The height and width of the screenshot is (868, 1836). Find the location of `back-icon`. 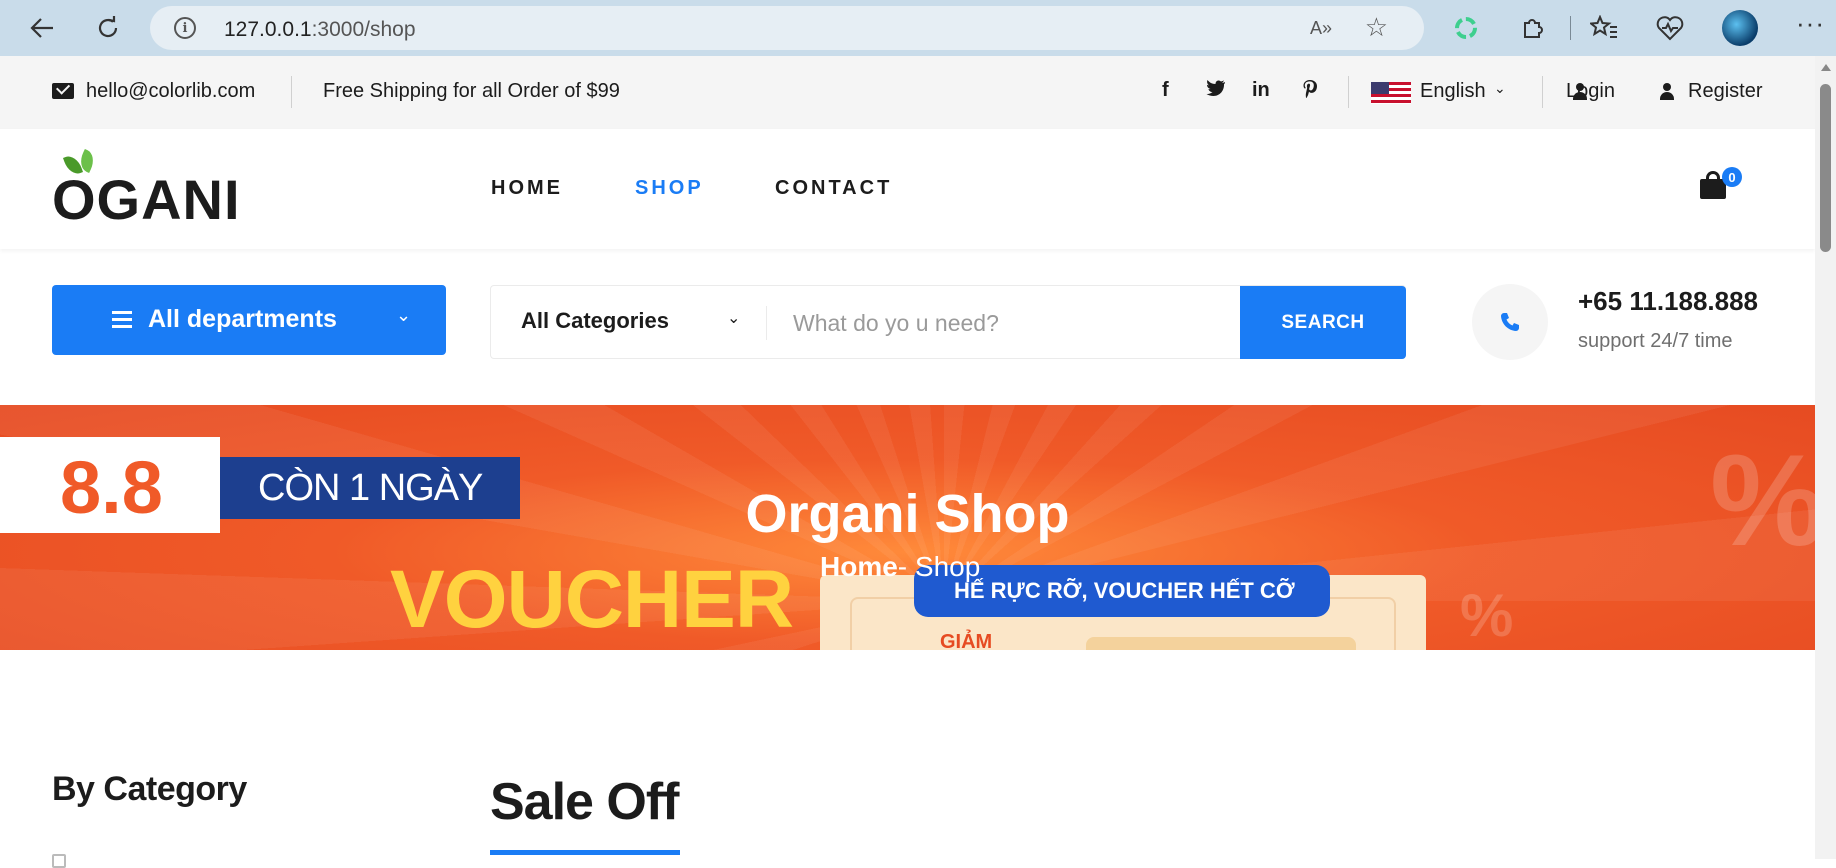

back-icon is located at coordinates (42, 28).